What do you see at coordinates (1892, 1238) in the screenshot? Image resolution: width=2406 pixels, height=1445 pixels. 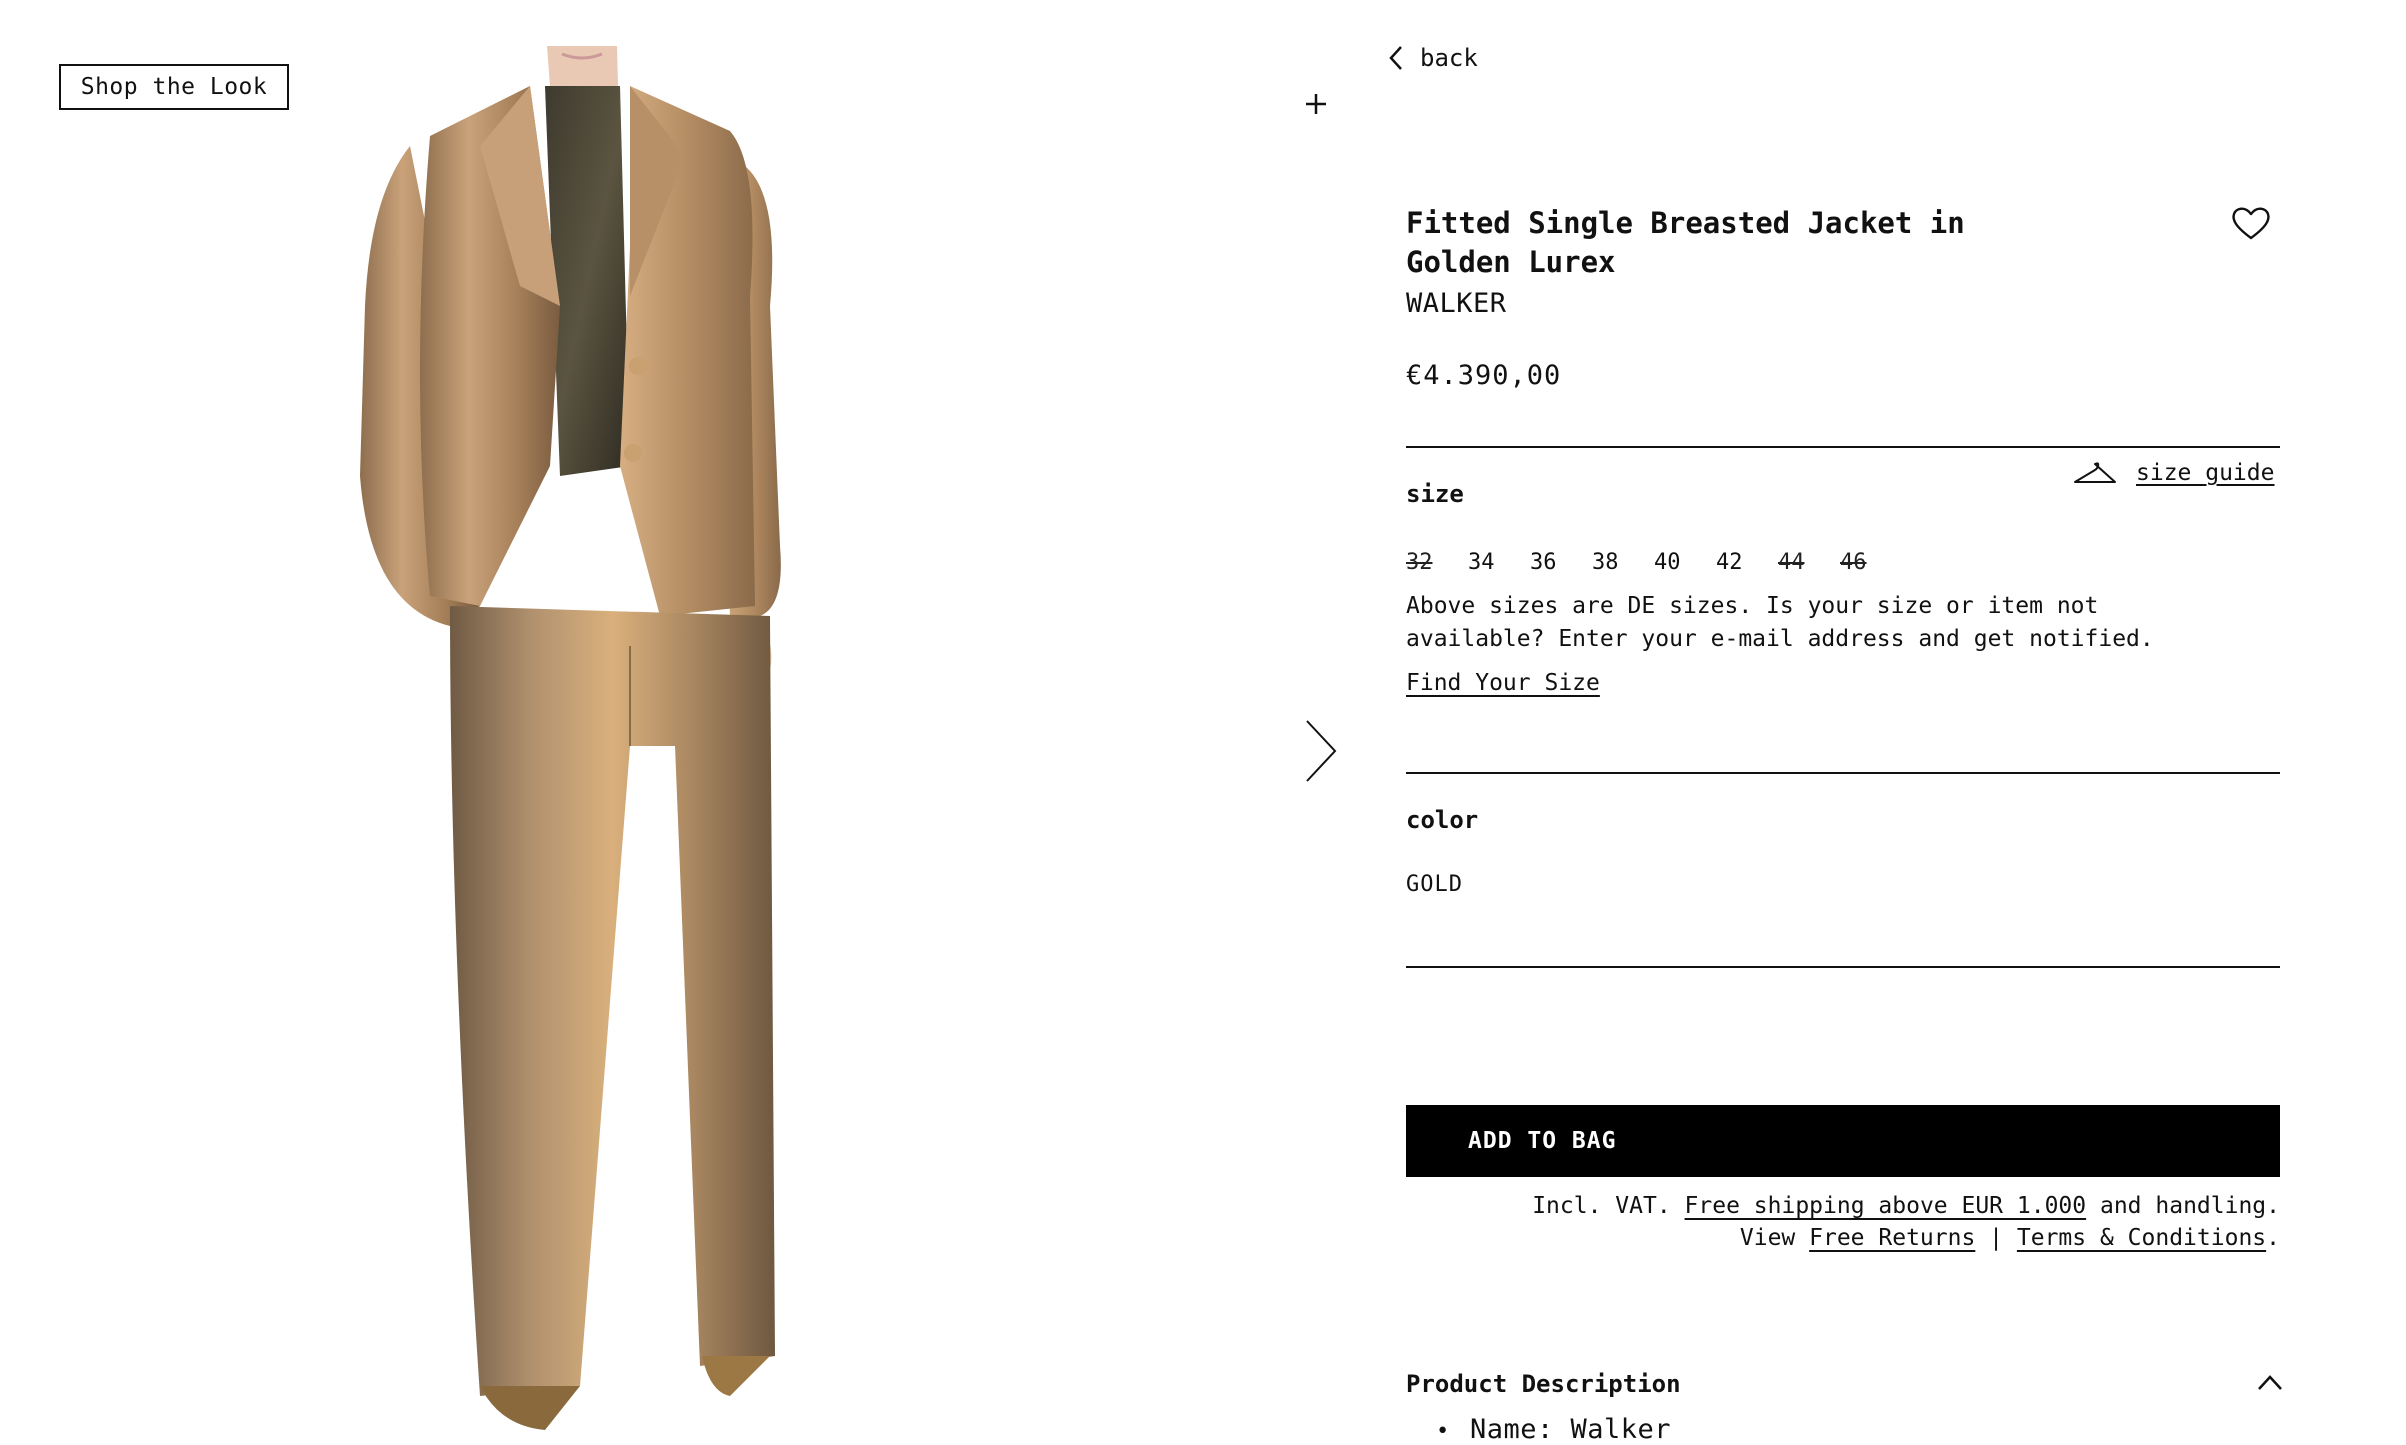 I see `free-returns-link: Free Returns` at bounding box center [1892, 1238].